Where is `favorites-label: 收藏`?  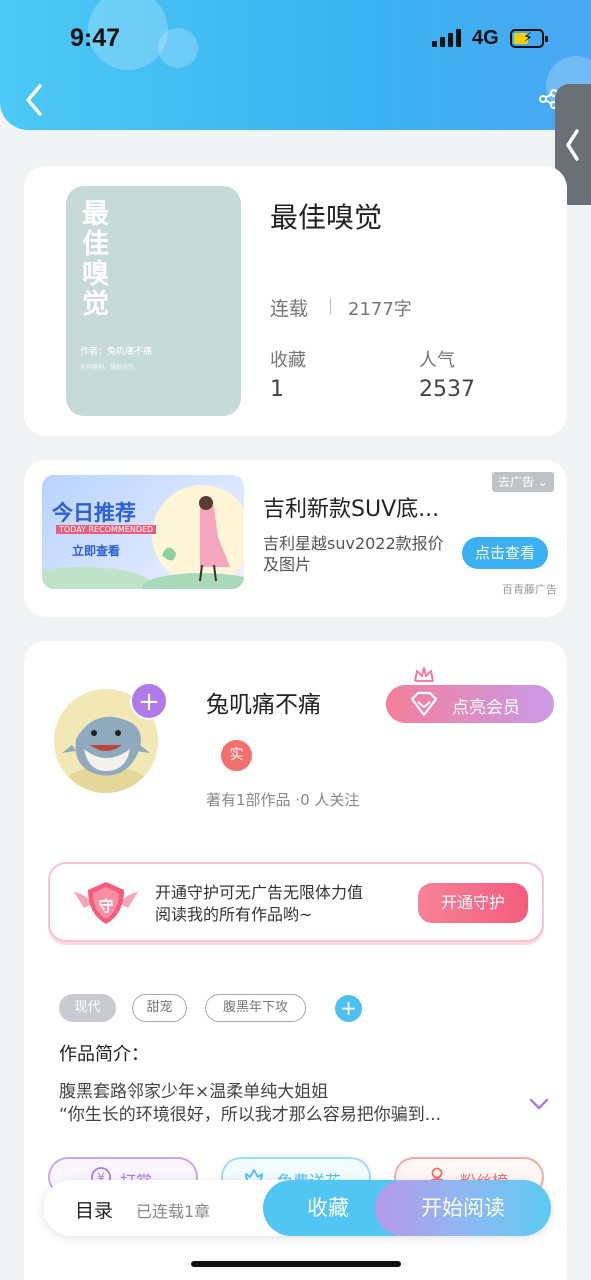
favorites-label: 收藏 is located at coordinates (288, 360).